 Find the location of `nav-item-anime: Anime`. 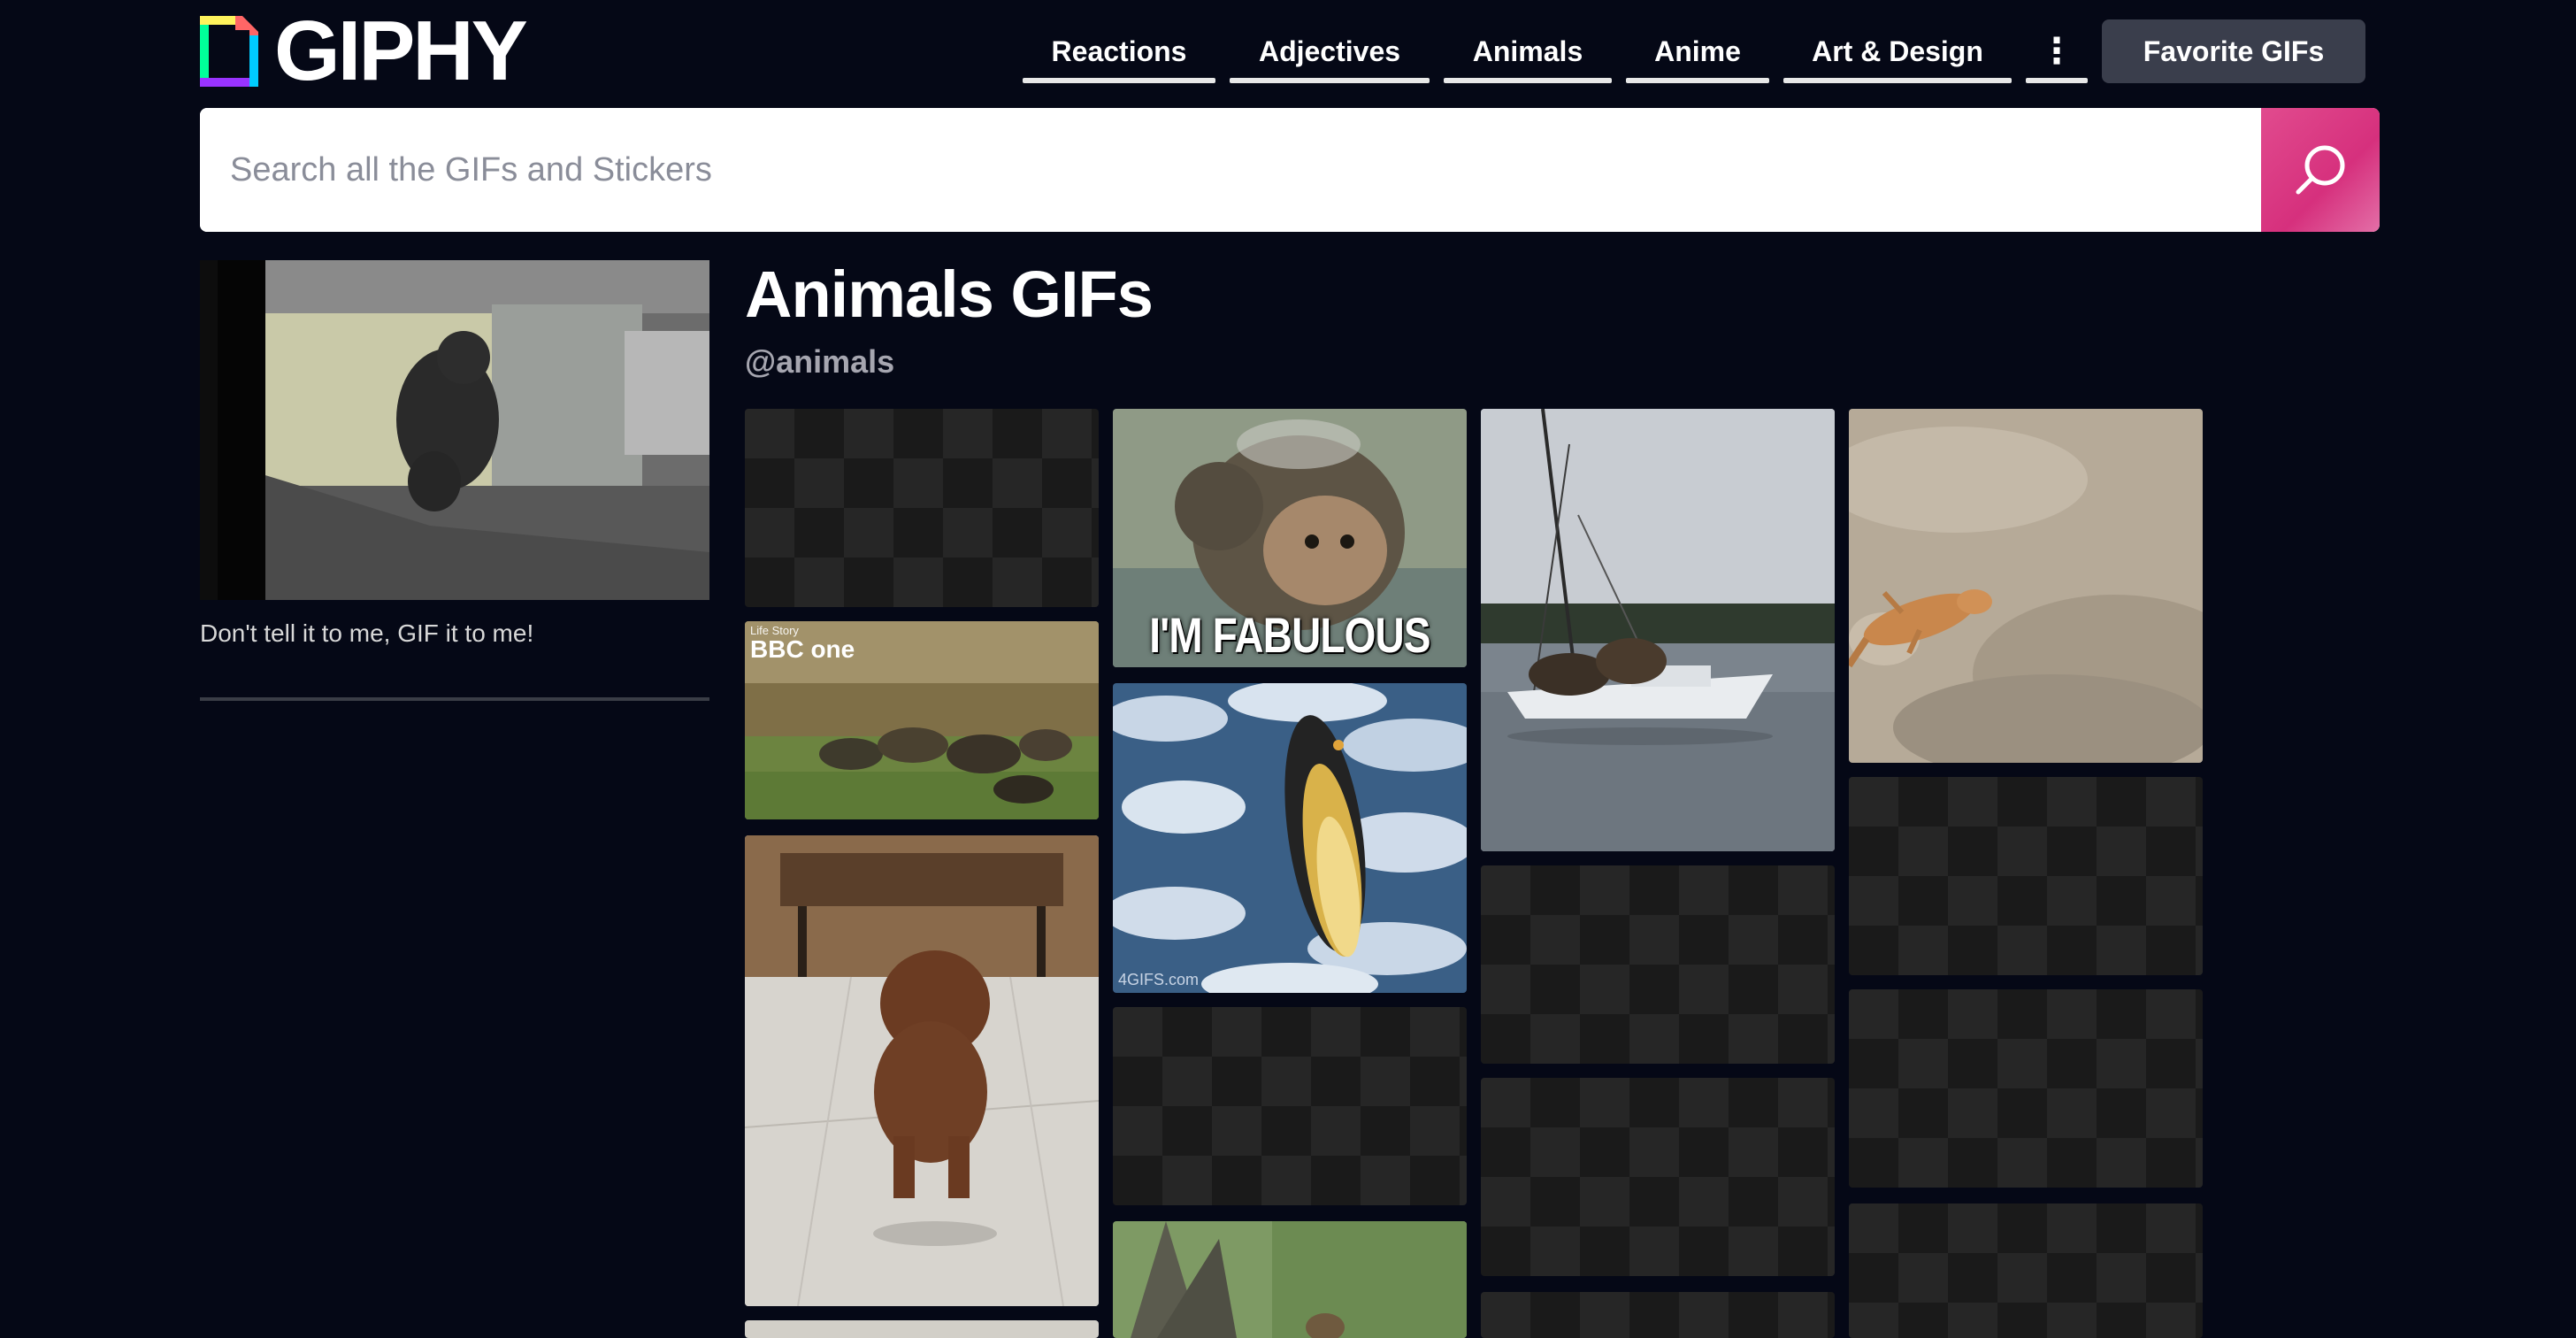

nav-item-anime: Anime is located at coordinates (1697, 51).